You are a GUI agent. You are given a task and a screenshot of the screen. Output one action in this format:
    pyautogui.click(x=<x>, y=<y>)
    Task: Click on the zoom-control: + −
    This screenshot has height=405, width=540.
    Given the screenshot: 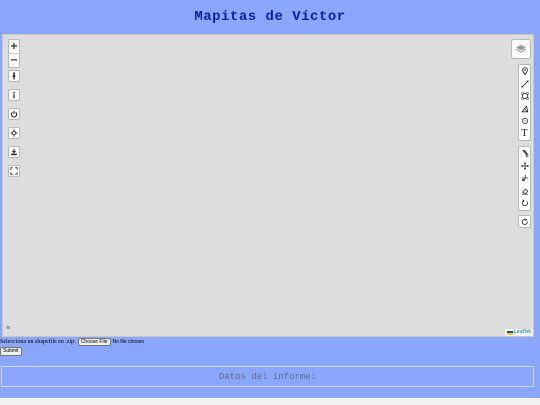 What is the action you would take?
    pyautogui.click(x=14, y=53)
    